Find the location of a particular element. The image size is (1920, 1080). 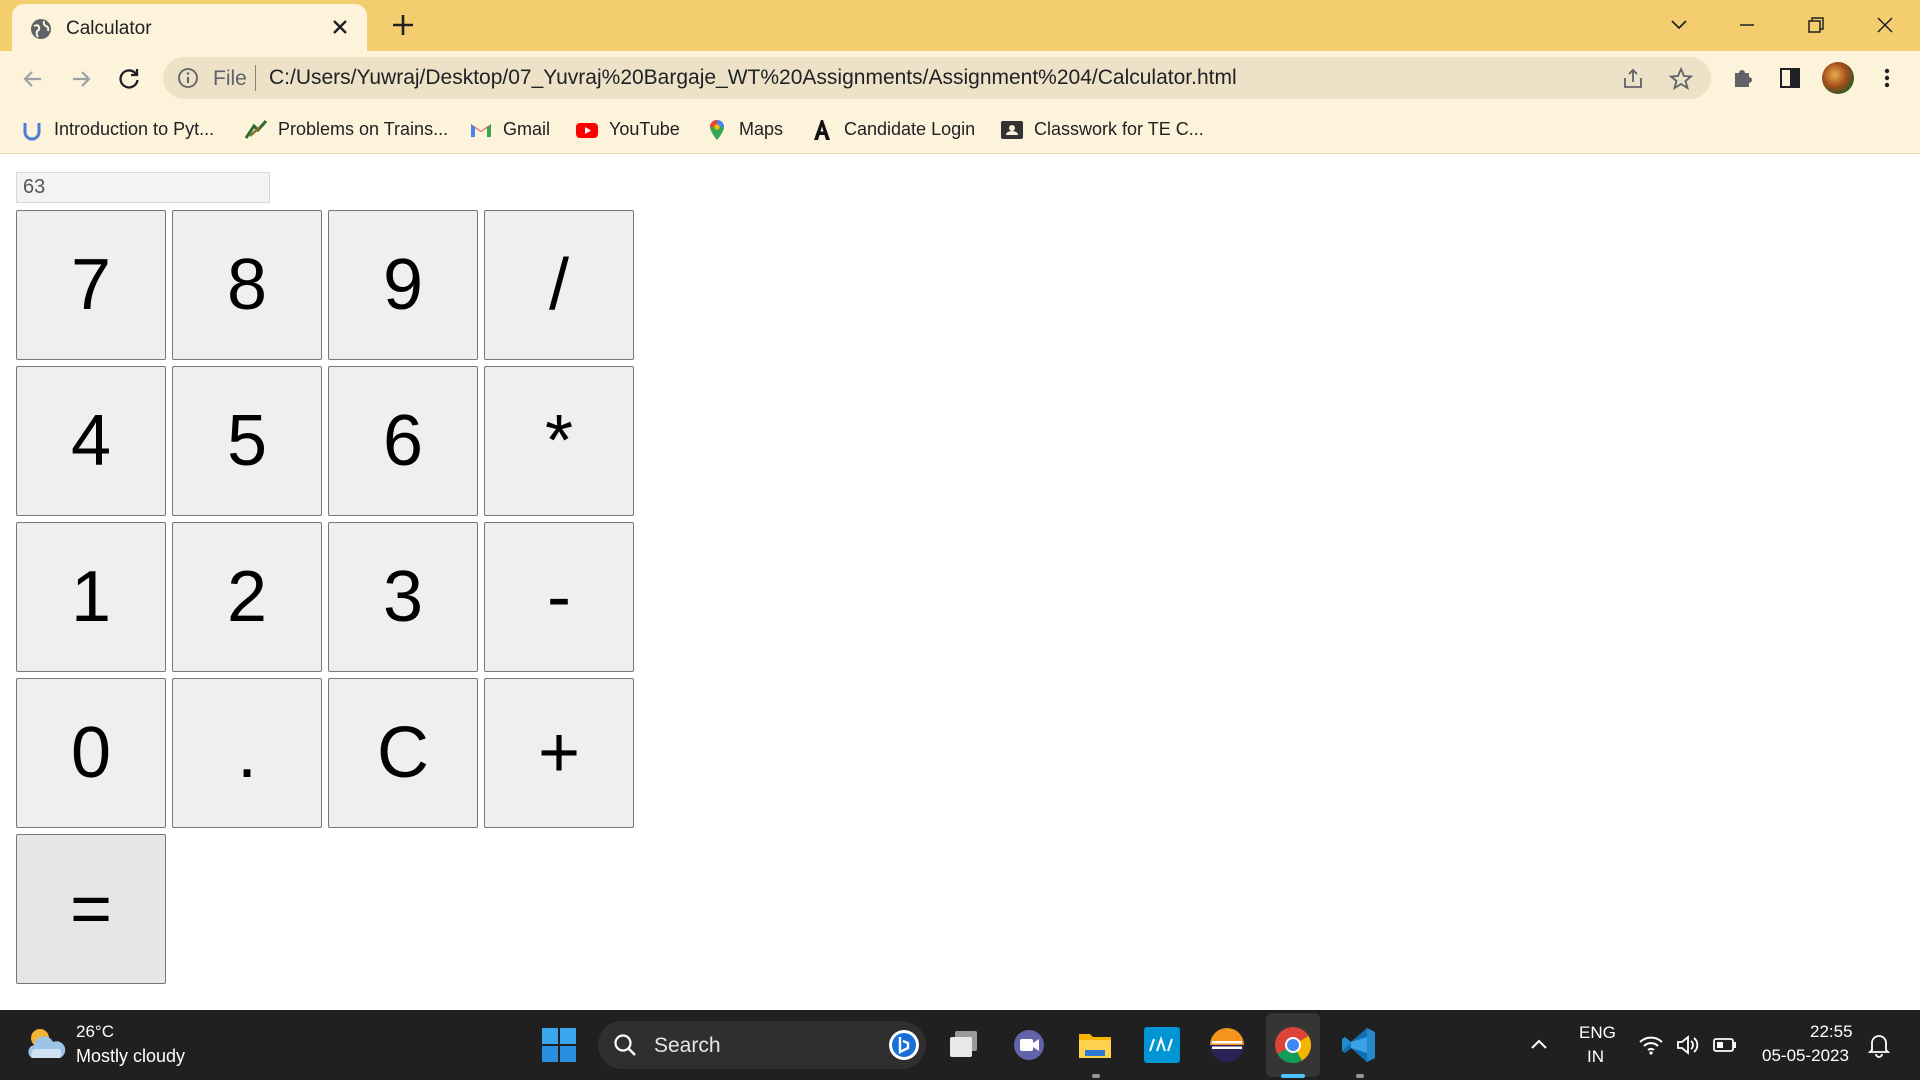

forward-icon is located at coordinates (81, 79).